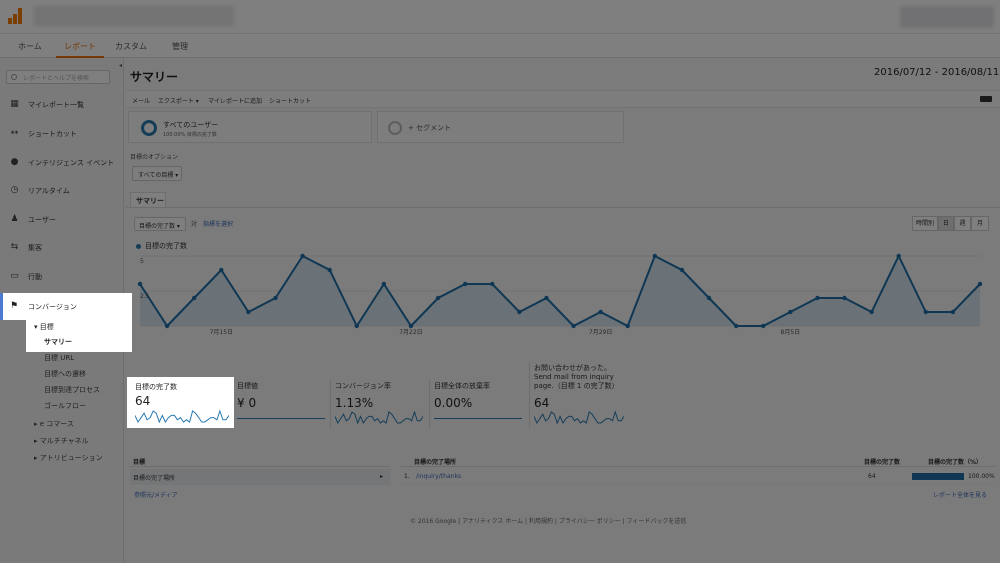  I want to click on nav-tabs: ホーム レポート カスタム 管理, so click(500, 46).